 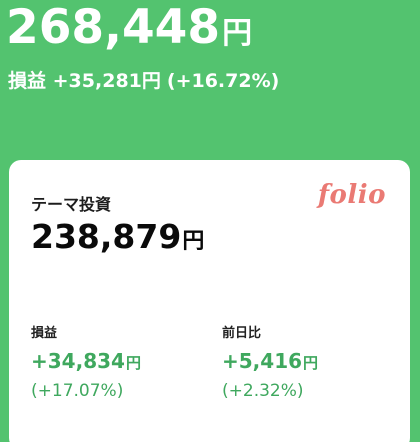 What do you see at coordinates (223, 81) in the screenshot?
I see `total-pl-percent: (+16.72%)` at bounding box center [223, 81].